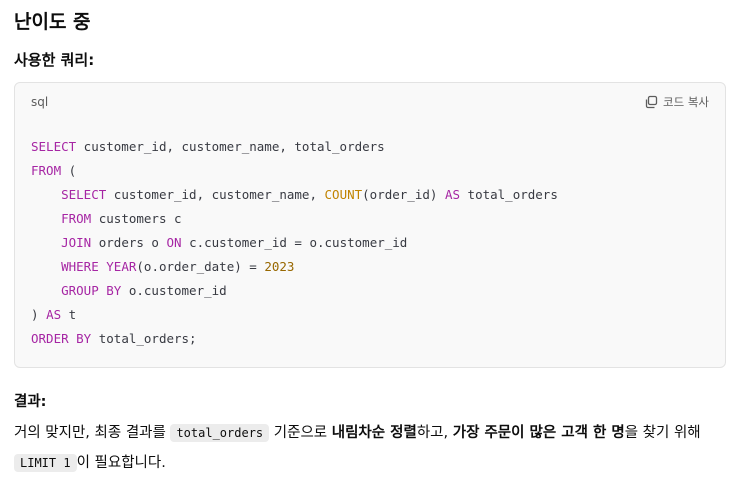 This screenshot has height=486, width=740. I want to click on inline-code-total-orders: total_orders, so click(220, 433).